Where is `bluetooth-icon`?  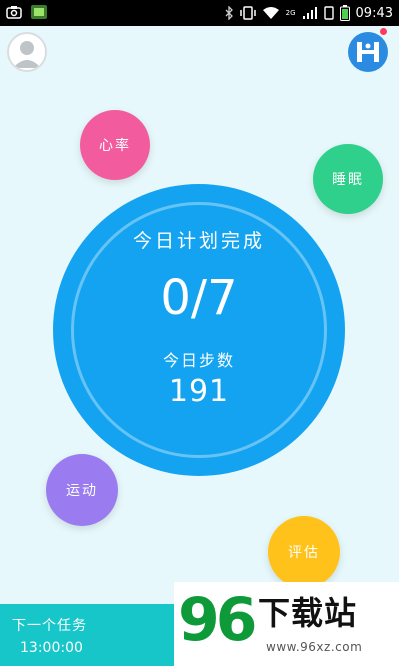
bluetooth-icon is located at coordinates (229, 13).